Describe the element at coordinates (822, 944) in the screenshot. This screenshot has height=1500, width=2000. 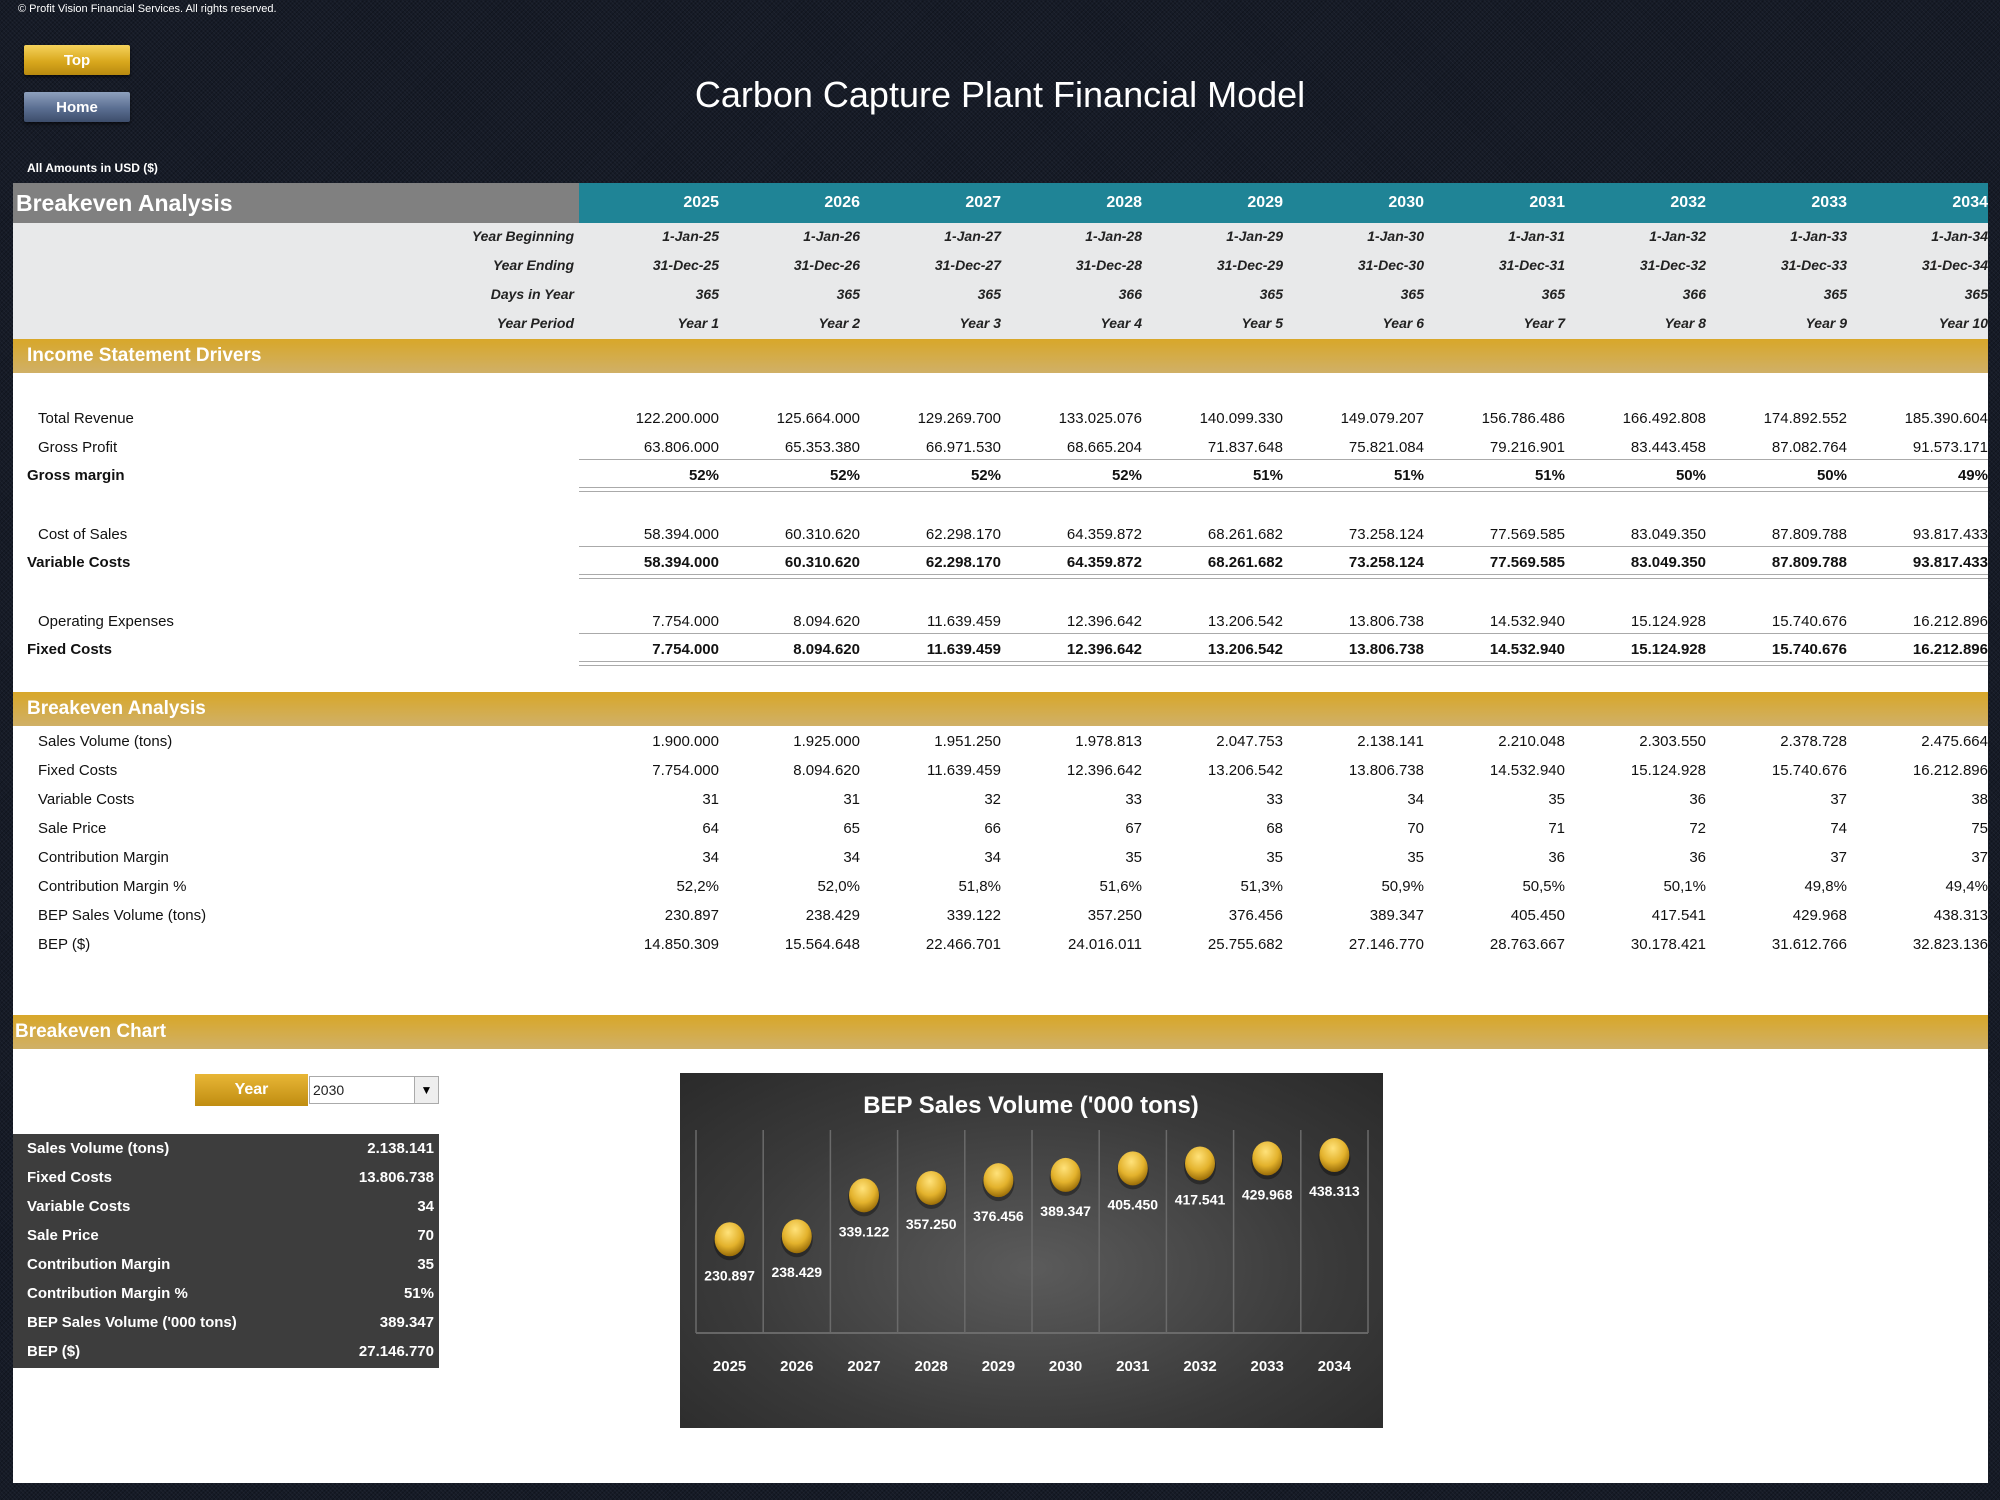
I see `cell-value: 15.564.648` at that location.